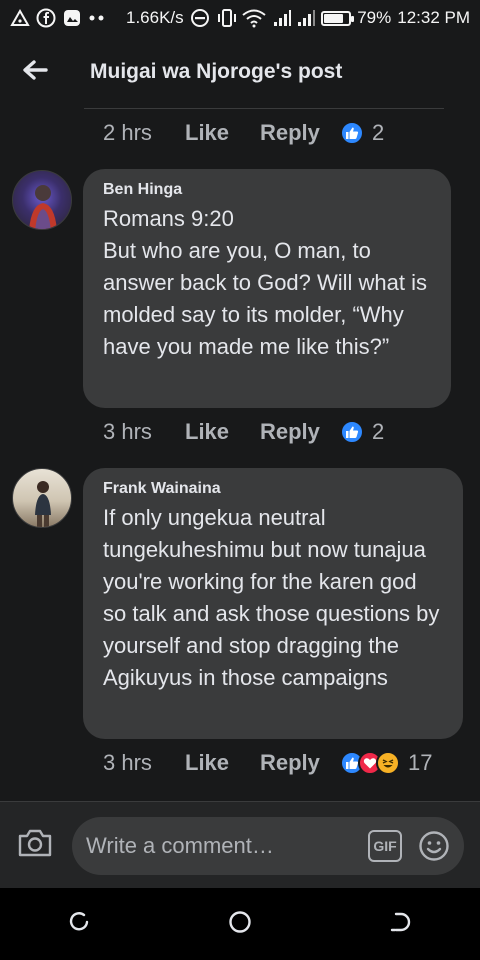  What do you see at coordinates (200, 18) in the screenshot?
I see `dnd-icon` at bounding box center [200, 18].